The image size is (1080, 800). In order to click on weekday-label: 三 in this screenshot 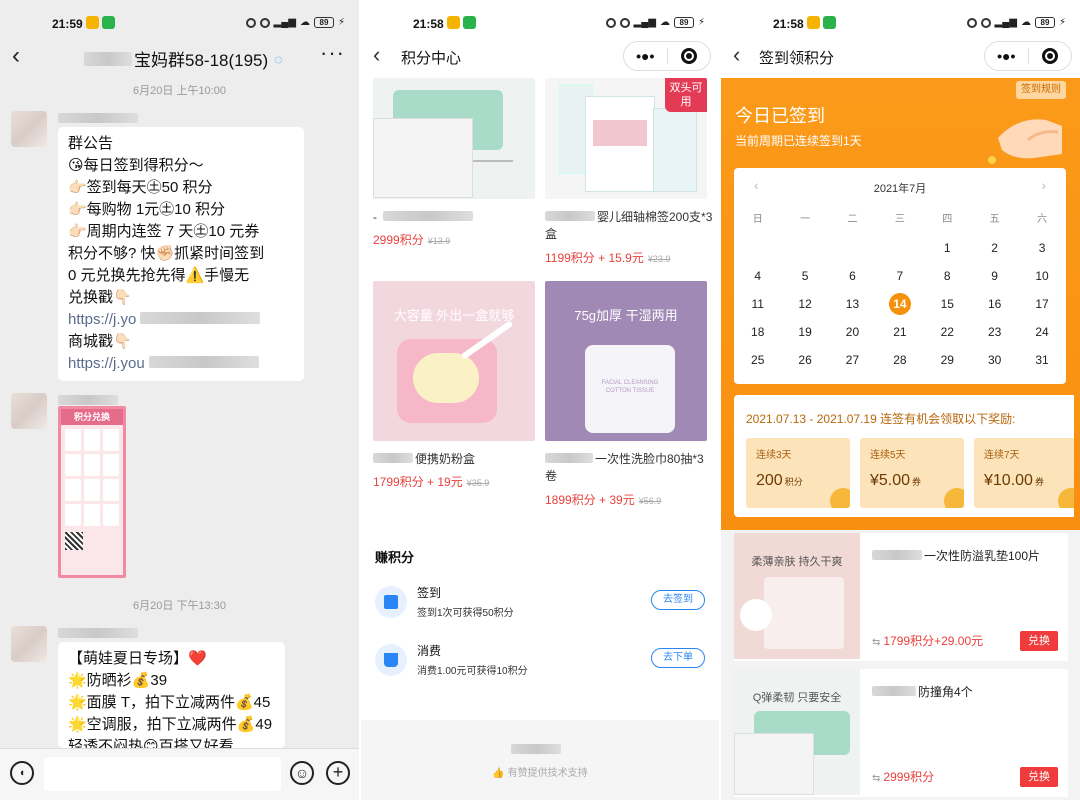, I will do `click(899, 219)`.